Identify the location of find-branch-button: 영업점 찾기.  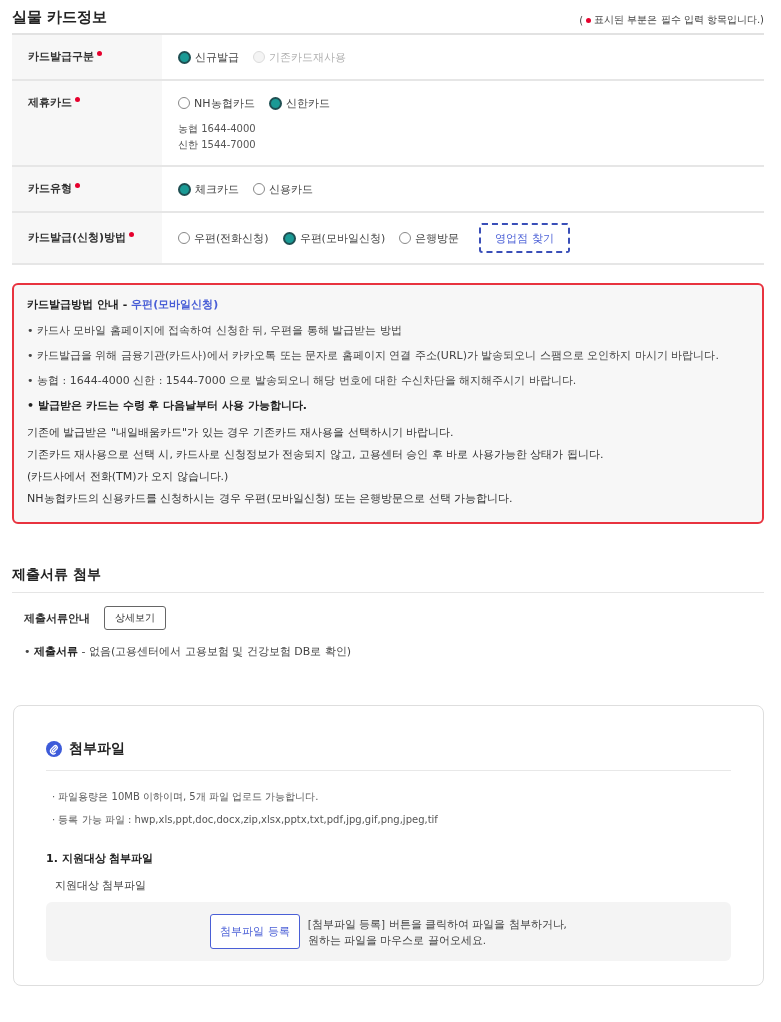
(524, 238).